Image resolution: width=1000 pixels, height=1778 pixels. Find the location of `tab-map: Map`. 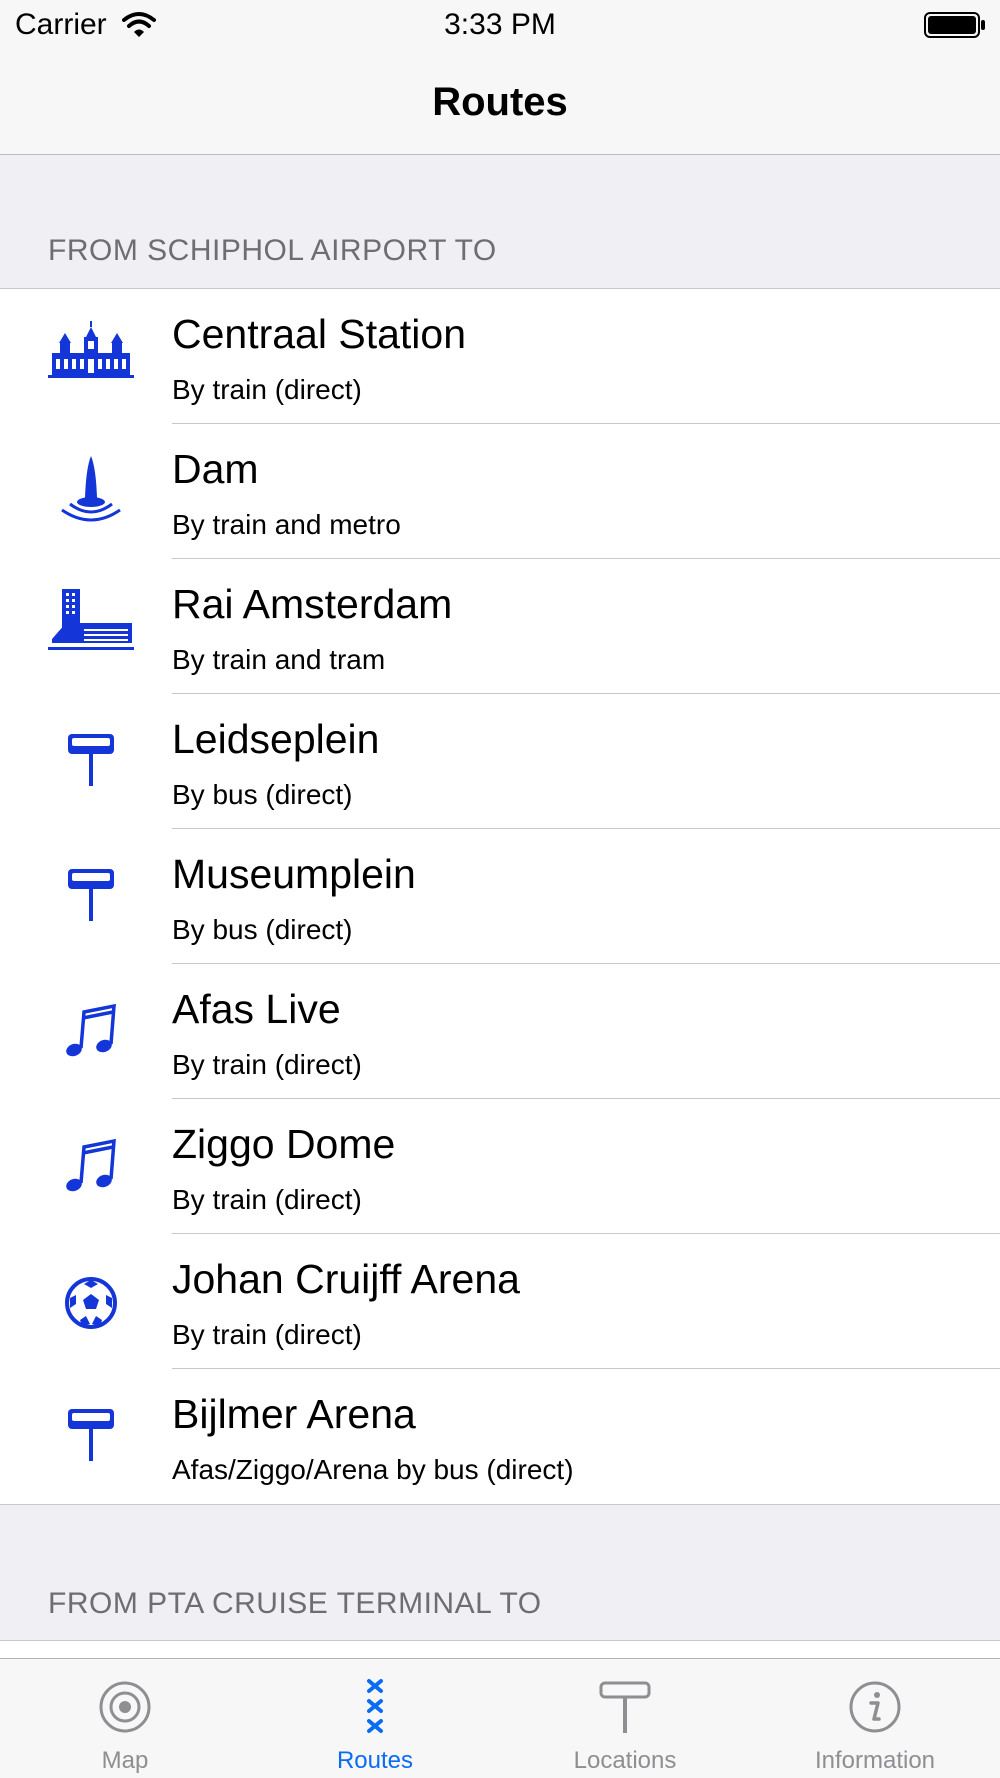

tab-map: Map is located at coordinates (125, 1718).